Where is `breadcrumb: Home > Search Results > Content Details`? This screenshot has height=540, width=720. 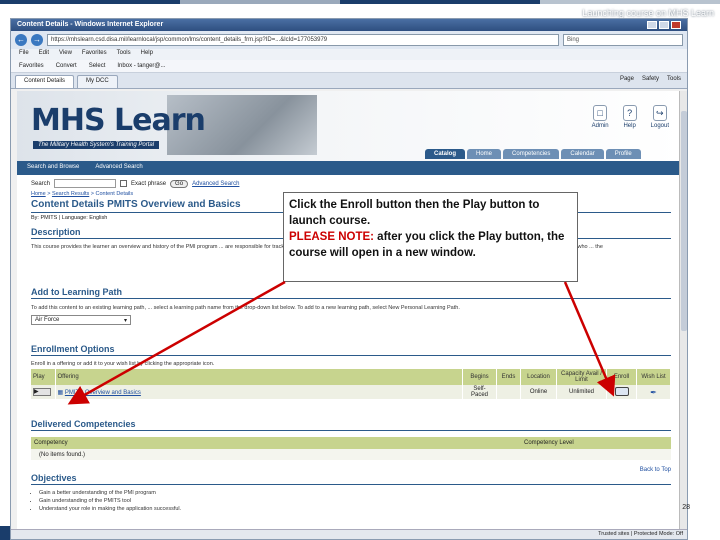 breadcrumb: Home > Search Results > Content Details is located at coordinates (82, 194).